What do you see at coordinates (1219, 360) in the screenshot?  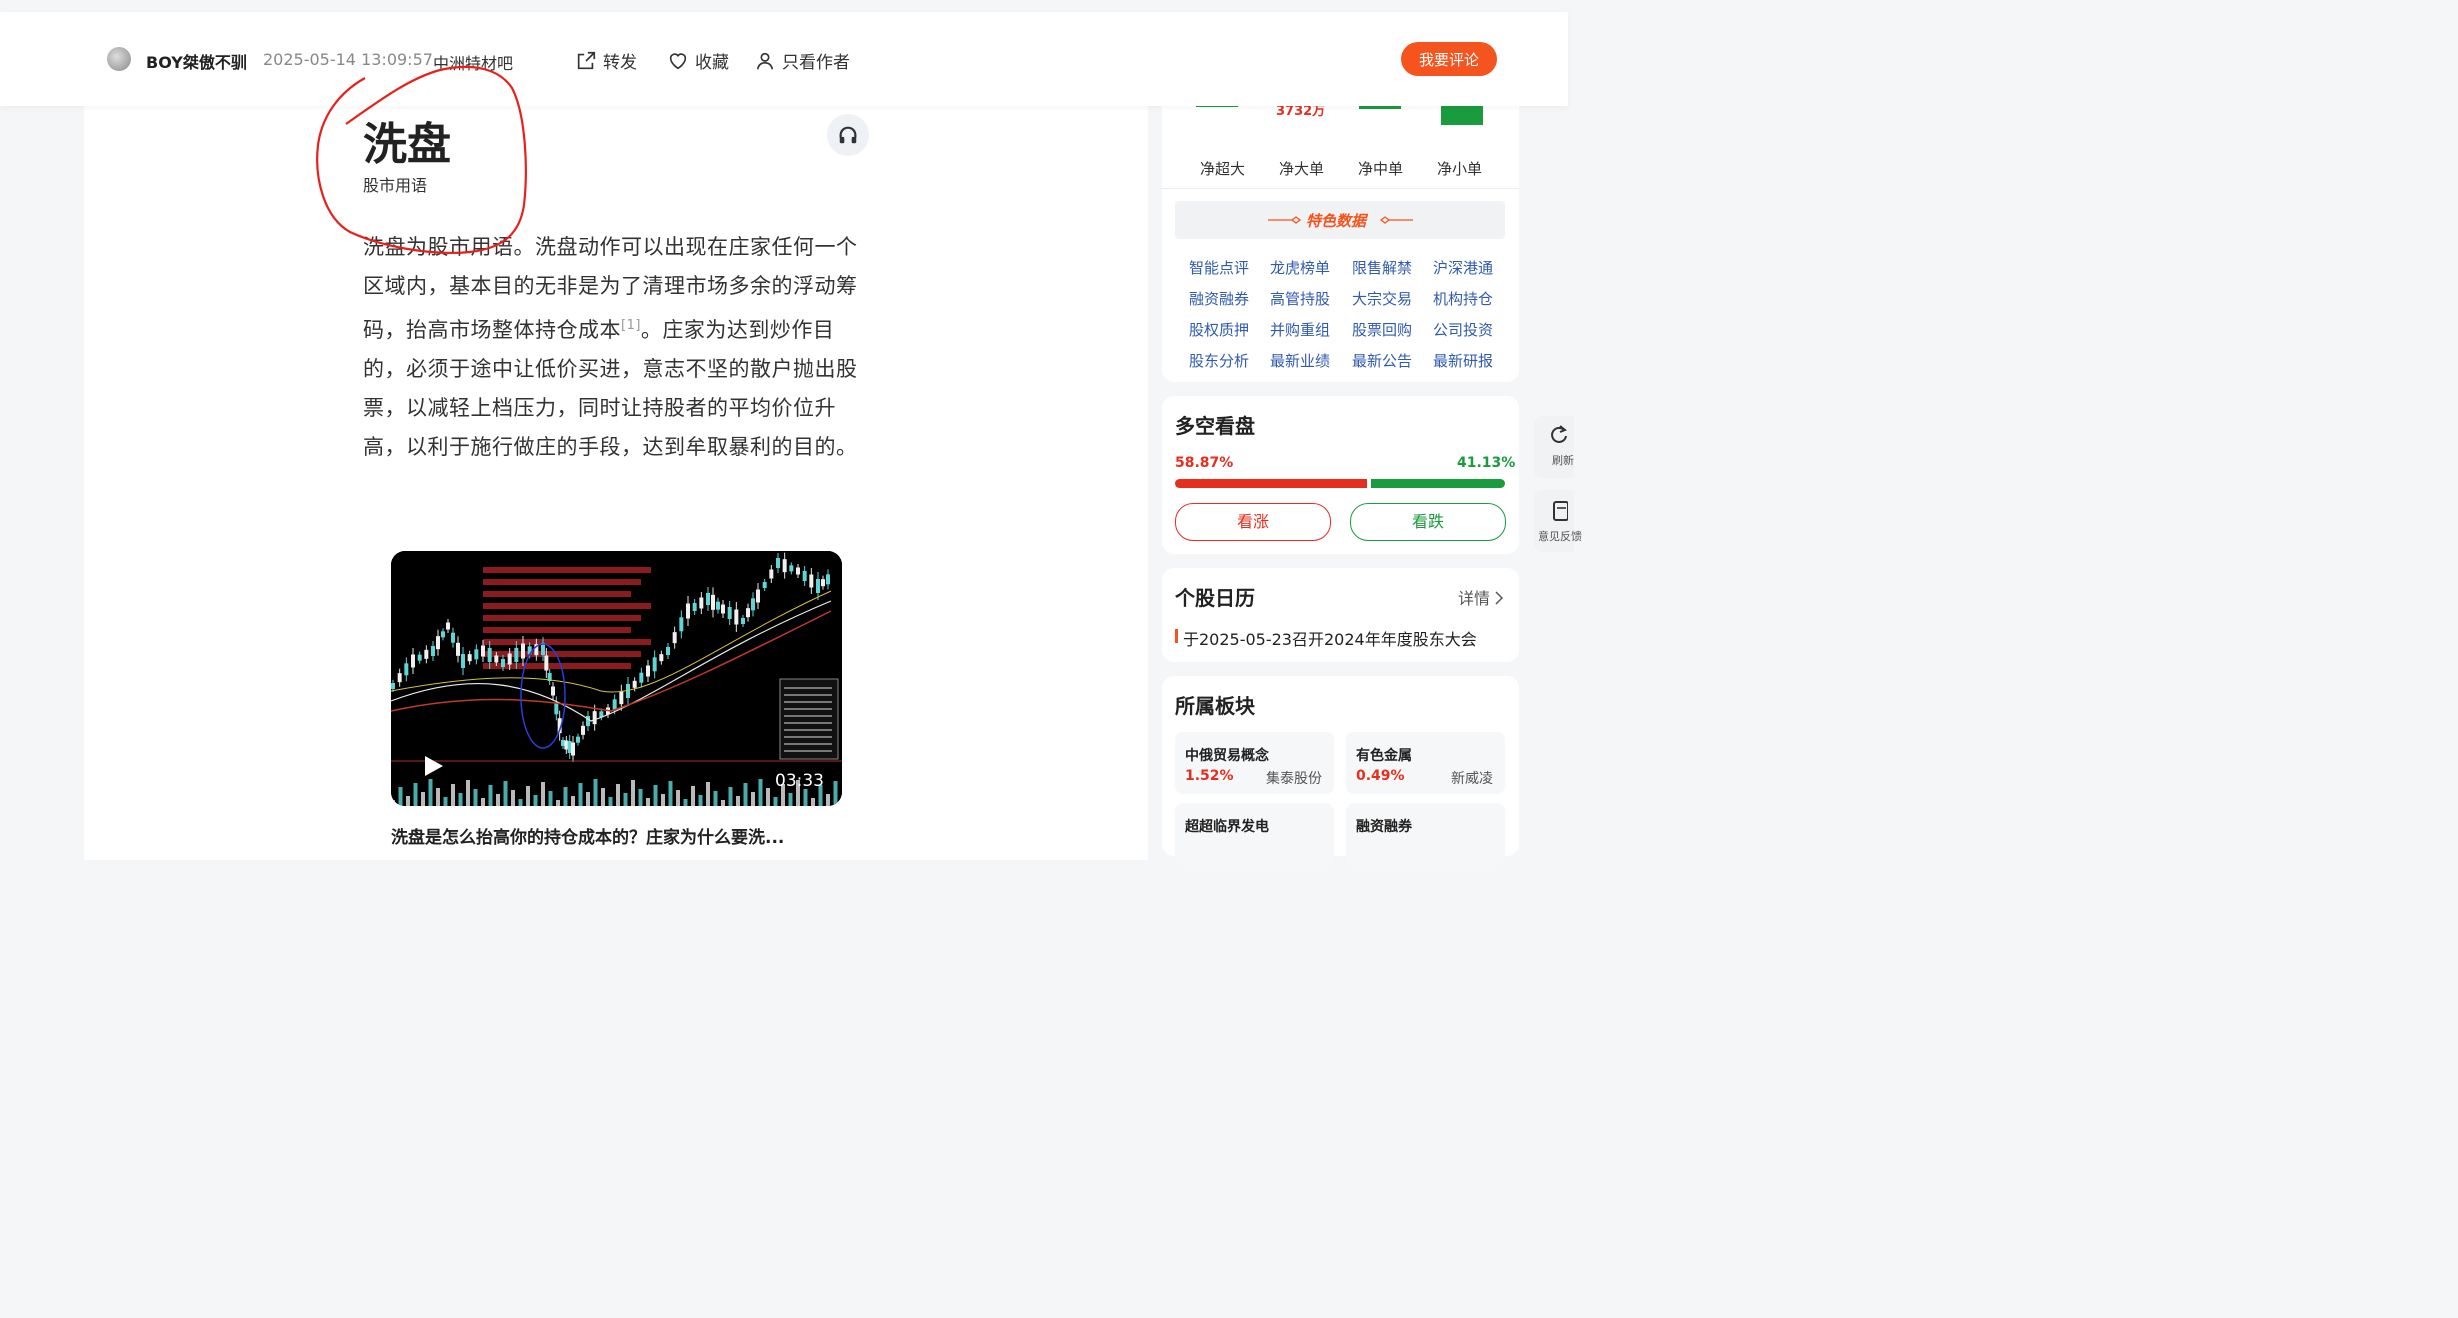 I see `feature-link: 股东分析` at bounding box center [1219, 360].